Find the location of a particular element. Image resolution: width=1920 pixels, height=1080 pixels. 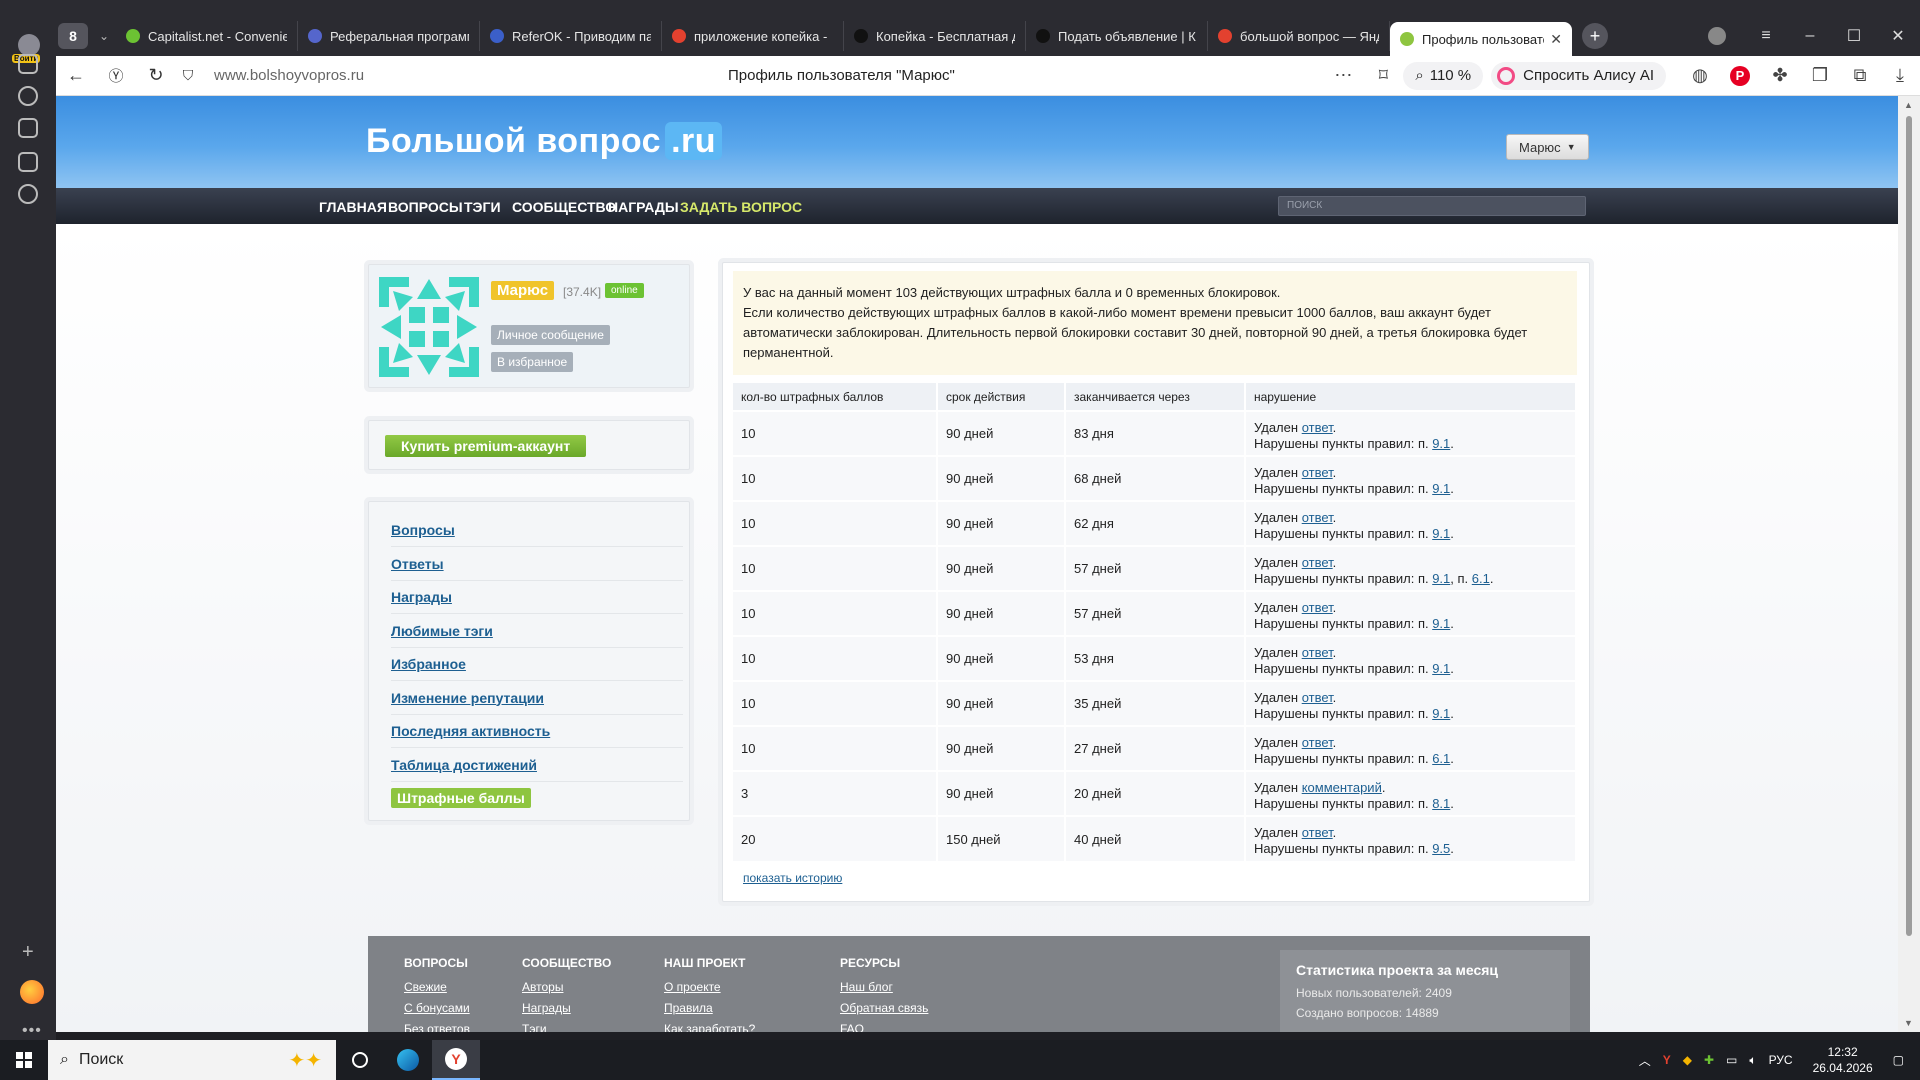

add-favorite-button: В избранное is located at coordinates (532, 362).